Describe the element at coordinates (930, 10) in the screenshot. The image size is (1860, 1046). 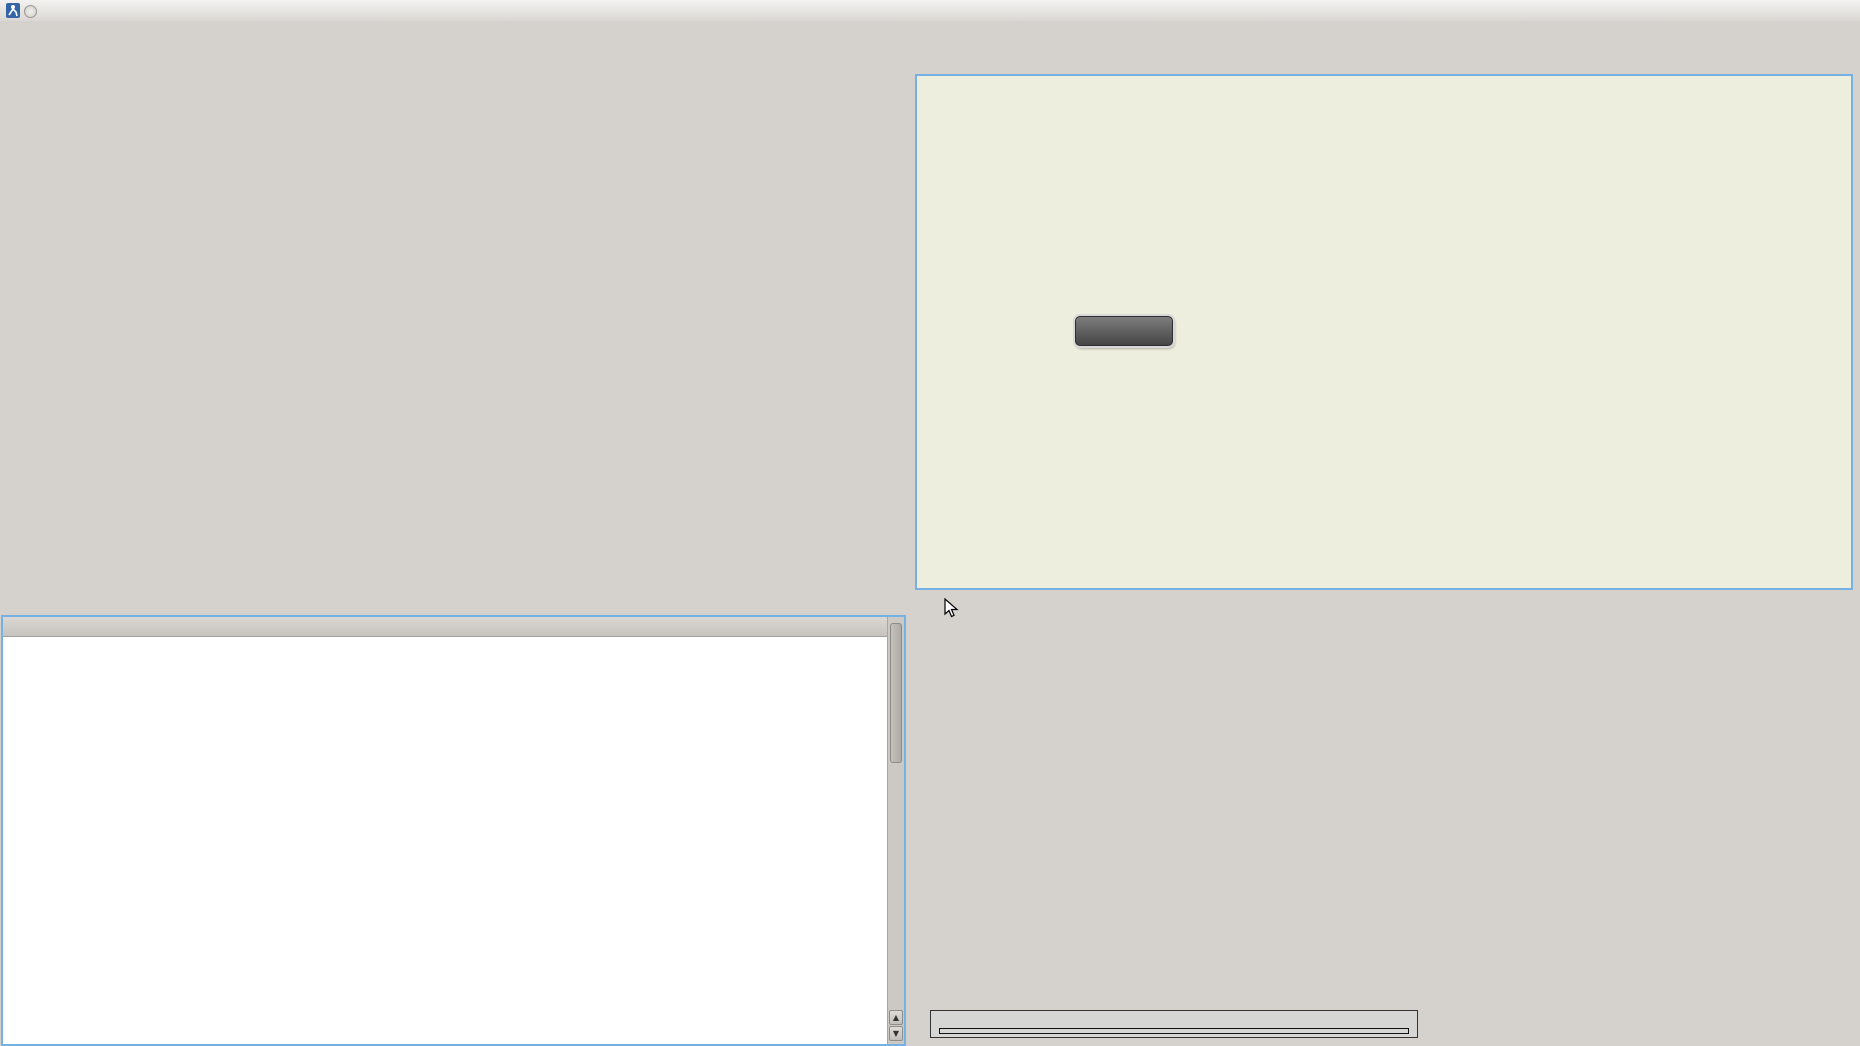
I see `title-bar` at that location.